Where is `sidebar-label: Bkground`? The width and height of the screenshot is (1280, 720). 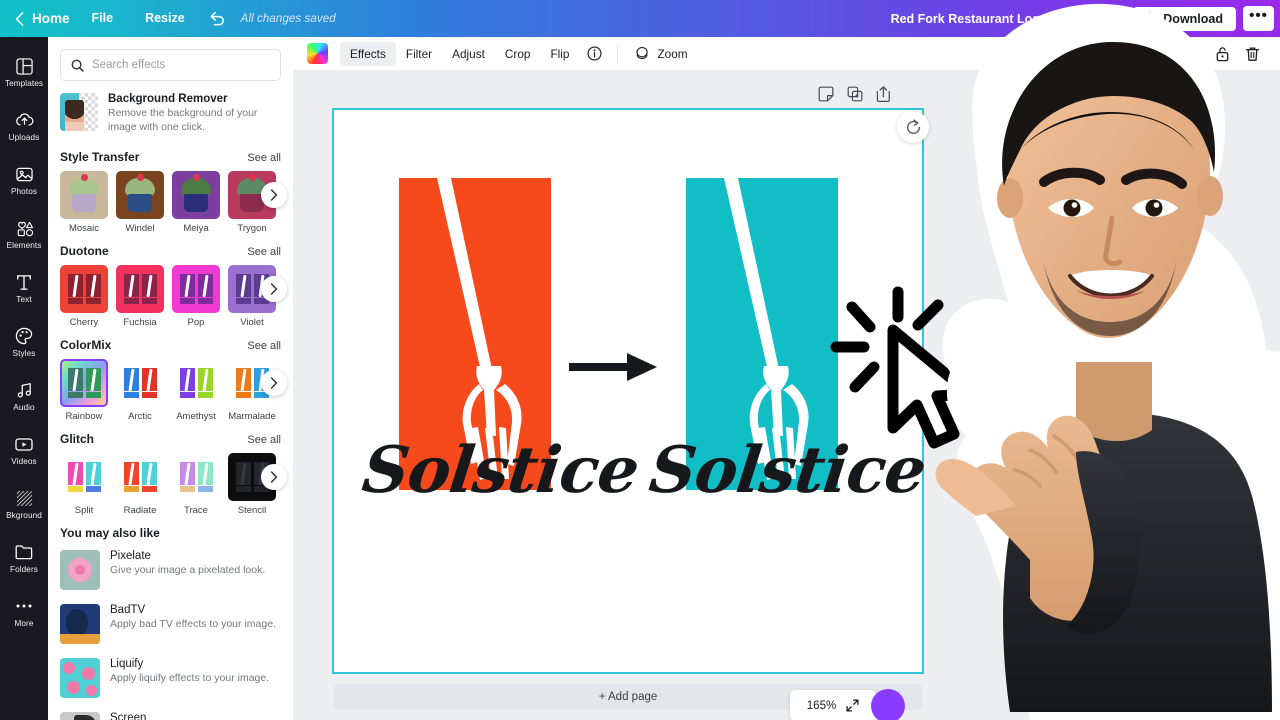 sidebar-label: Bkground is located at coordinates (24, 515).